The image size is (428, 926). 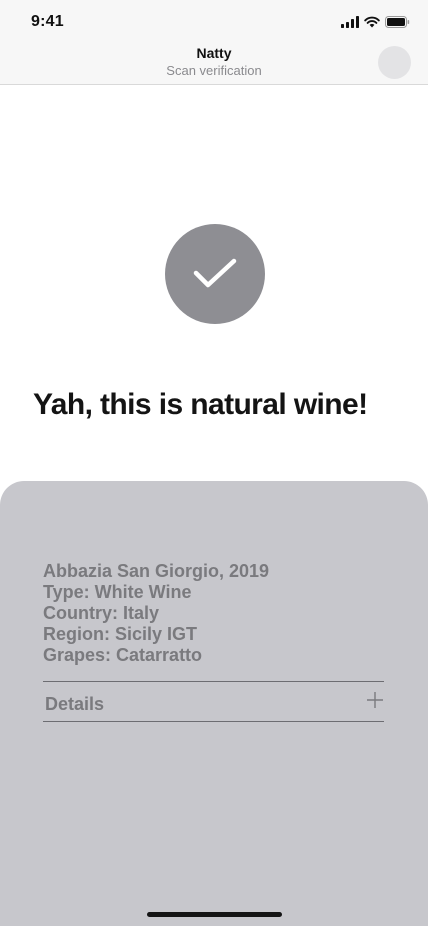 What do you see at coordinates (372, 22) in the screenshot?
I see `wifi-icon` at bounding box center [372, 22].